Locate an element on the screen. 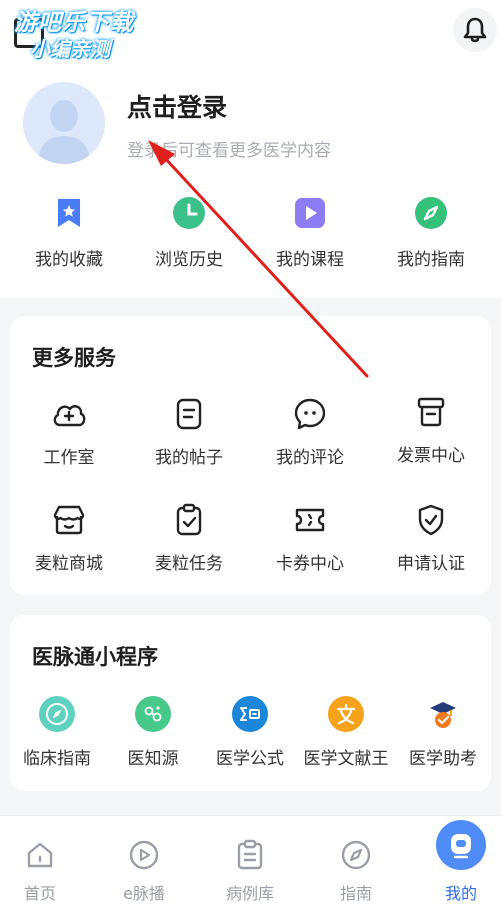 This screenshot has height=904, width=501. service-certification: 申请认证 is located at coordinates (431, 538).